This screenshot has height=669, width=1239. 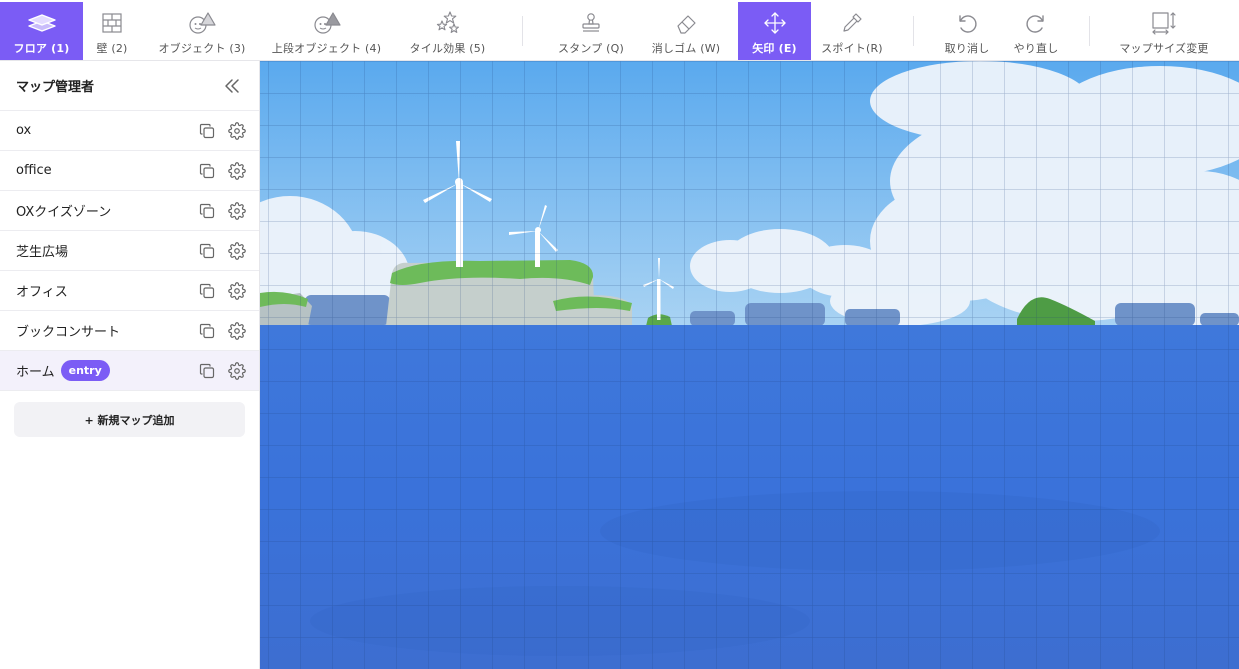 What do you see at coordinates (1164, 48) in the screenshot?
I see `tool-label: マップサイズ変更` at bounding box center [1164, 48].